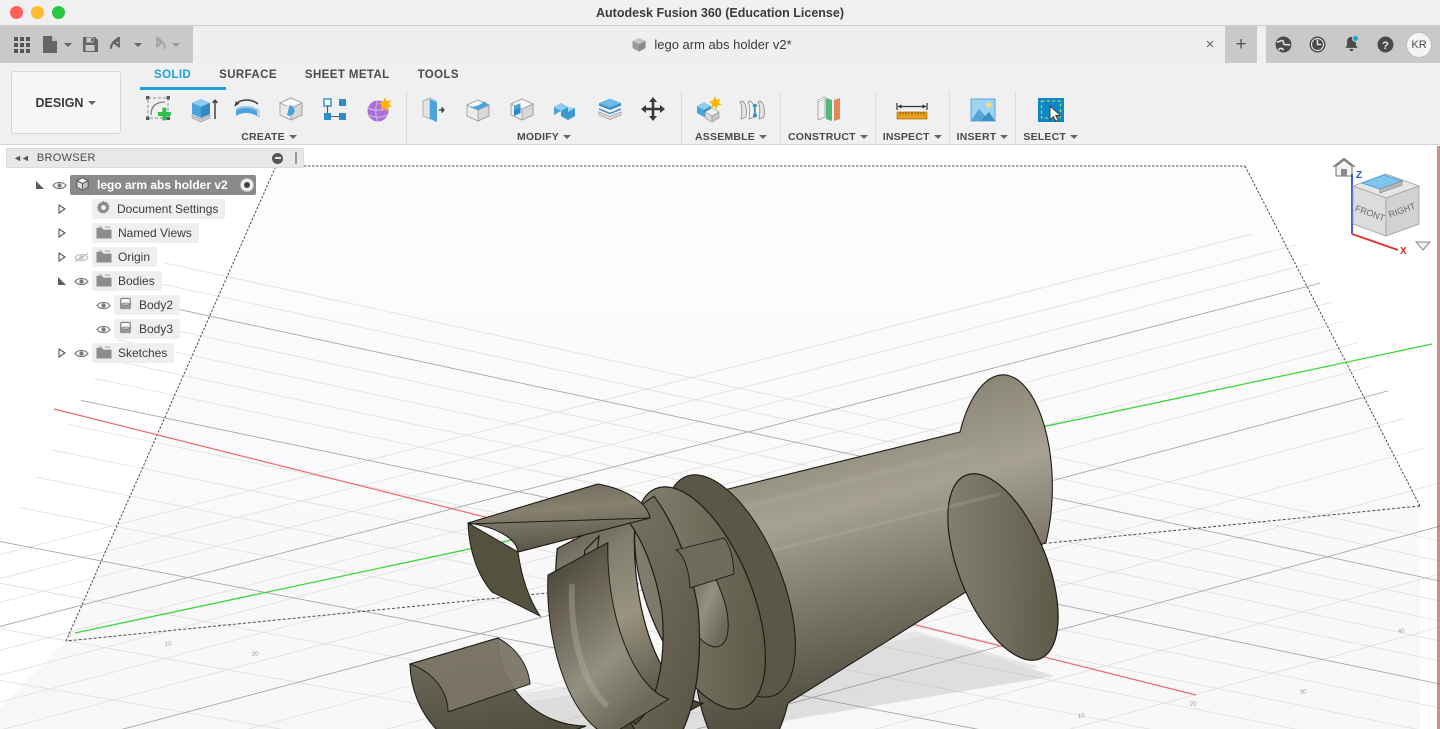 This screenshot has height=729, width=1440. Describe the element at coordinates (145, 233) in the screenshot. I see `browser-node-body: Named Views` at that location.